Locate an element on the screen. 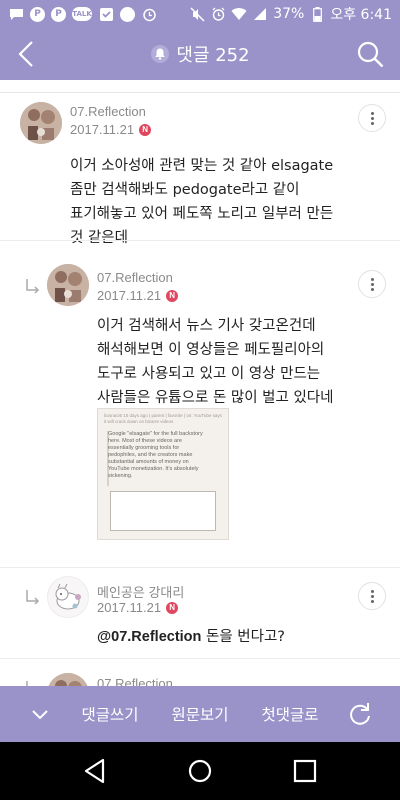 The width and height of the screenshot is (400, 800). comment-item: 07.Reflection is located at coordinates (200, 673).